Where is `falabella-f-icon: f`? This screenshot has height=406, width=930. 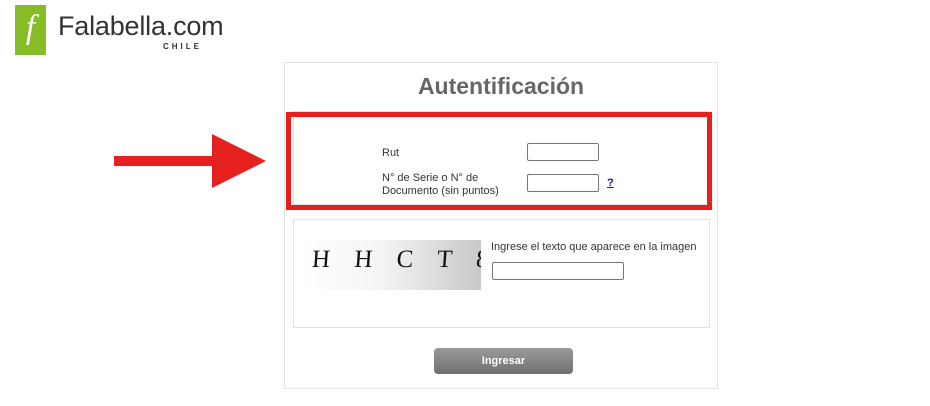 falabella-f-icon: f is located at coordinates (30, 30).